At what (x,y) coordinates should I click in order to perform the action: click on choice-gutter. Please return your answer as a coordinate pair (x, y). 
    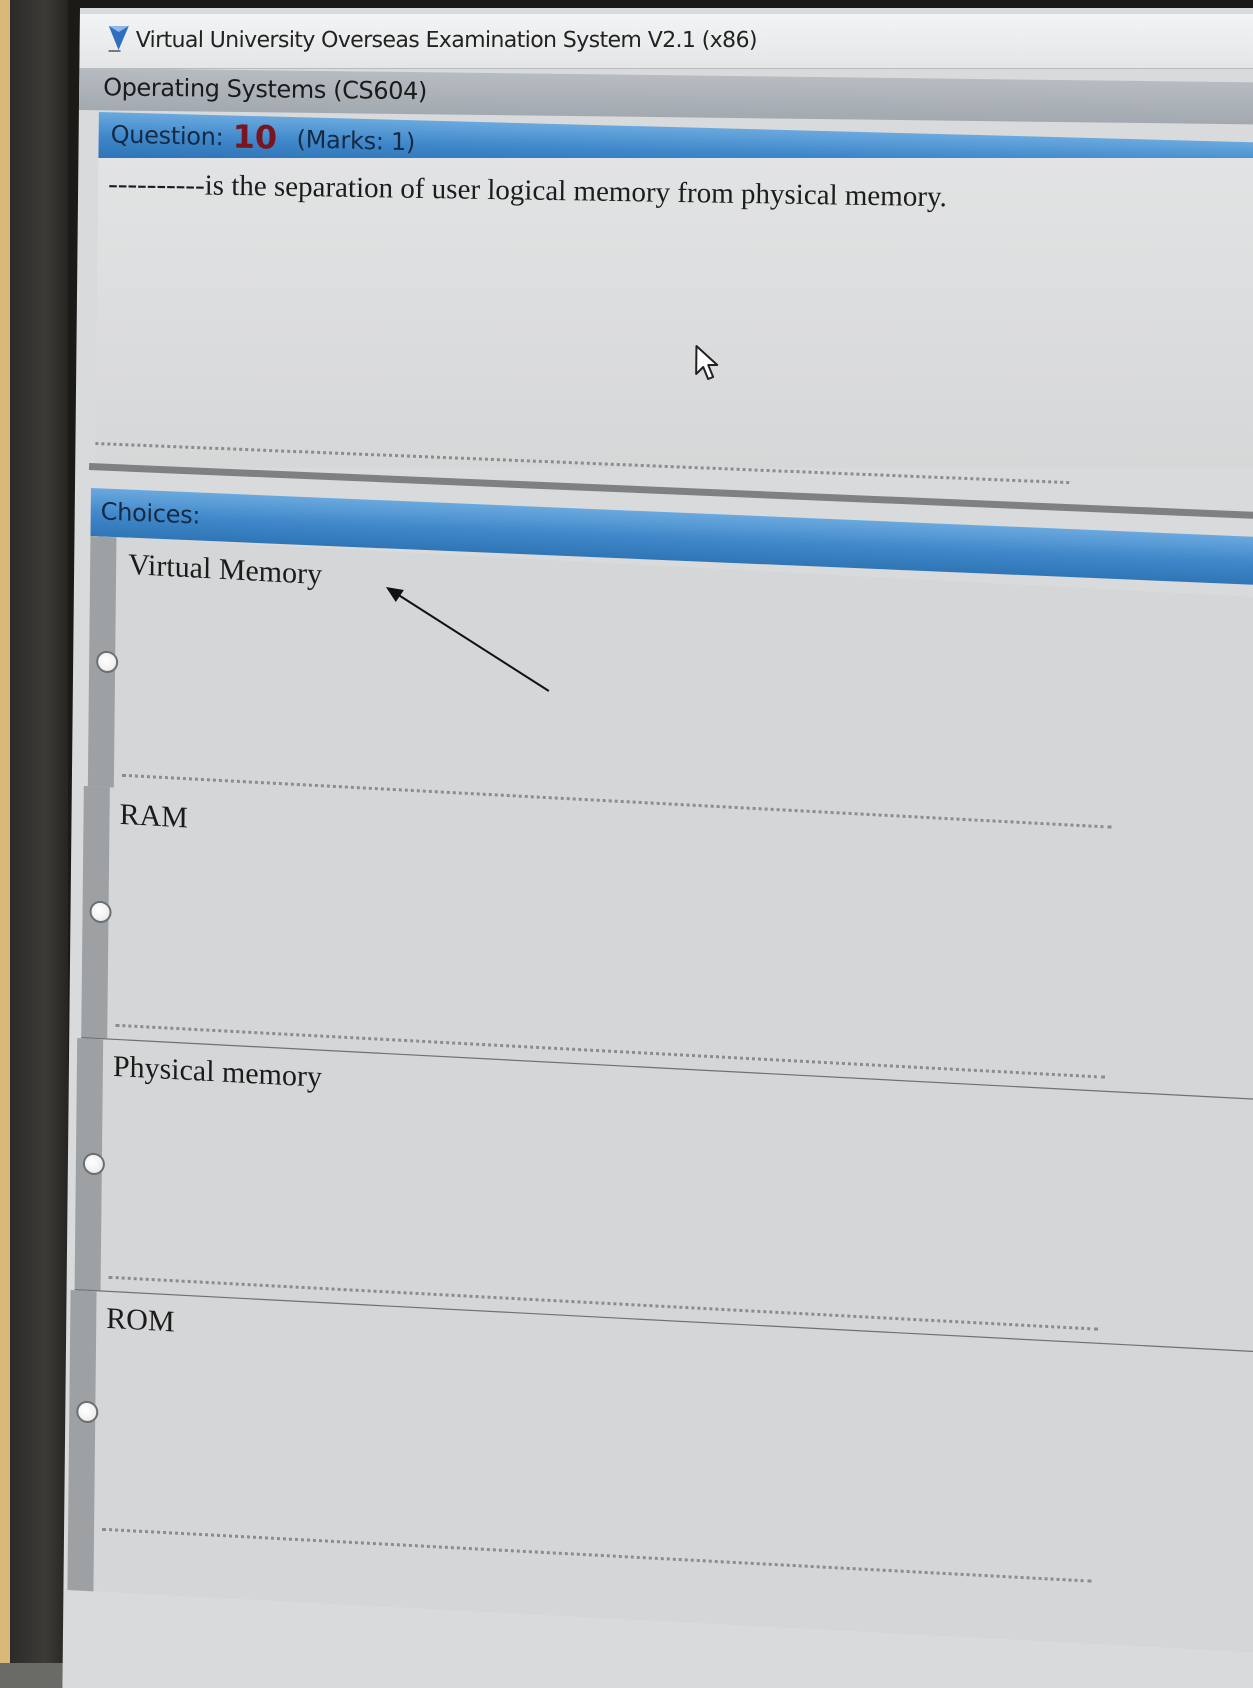
    Looking at the image, I should click on (82, 1441).